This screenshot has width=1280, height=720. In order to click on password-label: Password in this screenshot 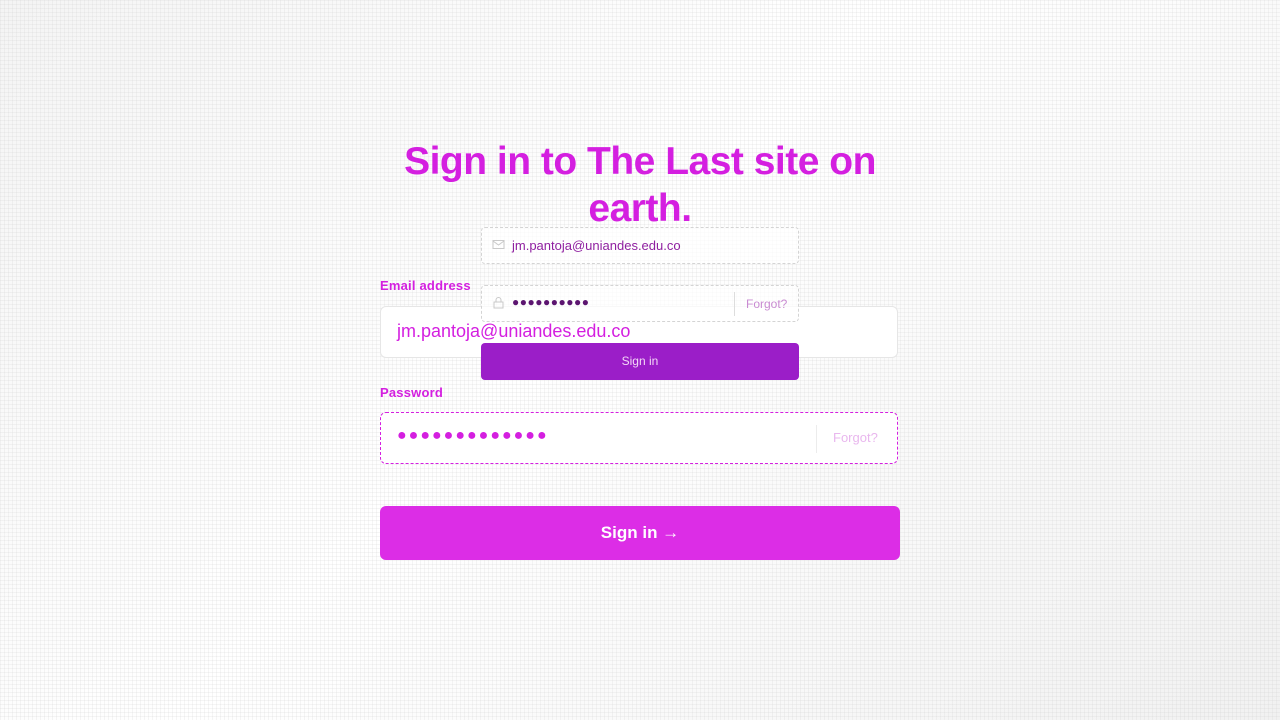, I will do `click(412, 392)`.